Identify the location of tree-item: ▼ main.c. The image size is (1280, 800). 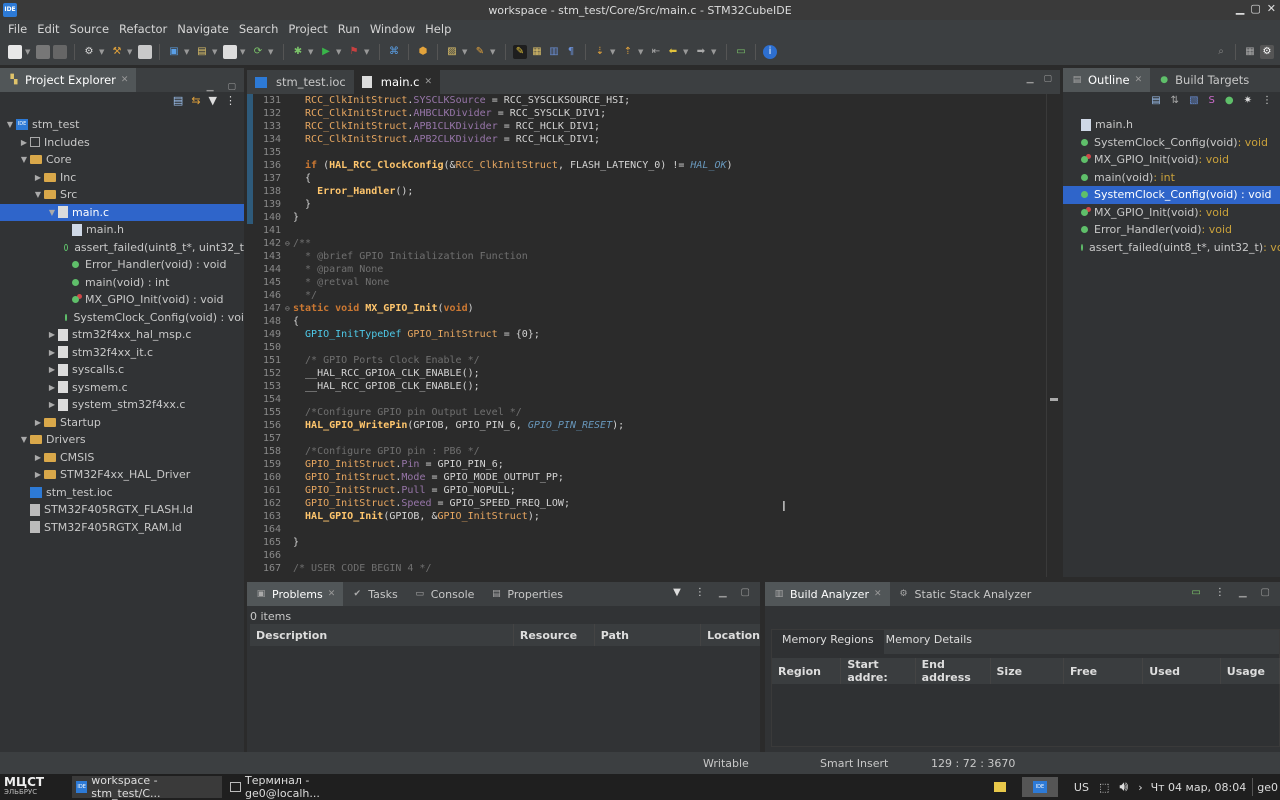
(122, 212).